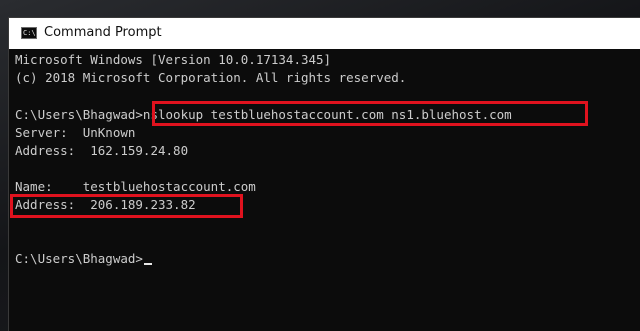 This screenshot has width=640, height=331. What do you see at coordinates (324, 33) in the screenshot?
I see `title-bar: C:\ Command Prompt` at bounding box center [324, 33].